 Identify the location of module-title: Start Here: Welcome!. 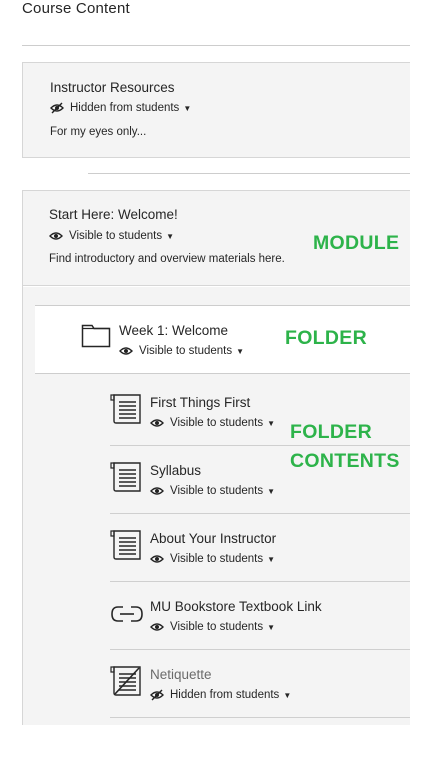
(113, 214).